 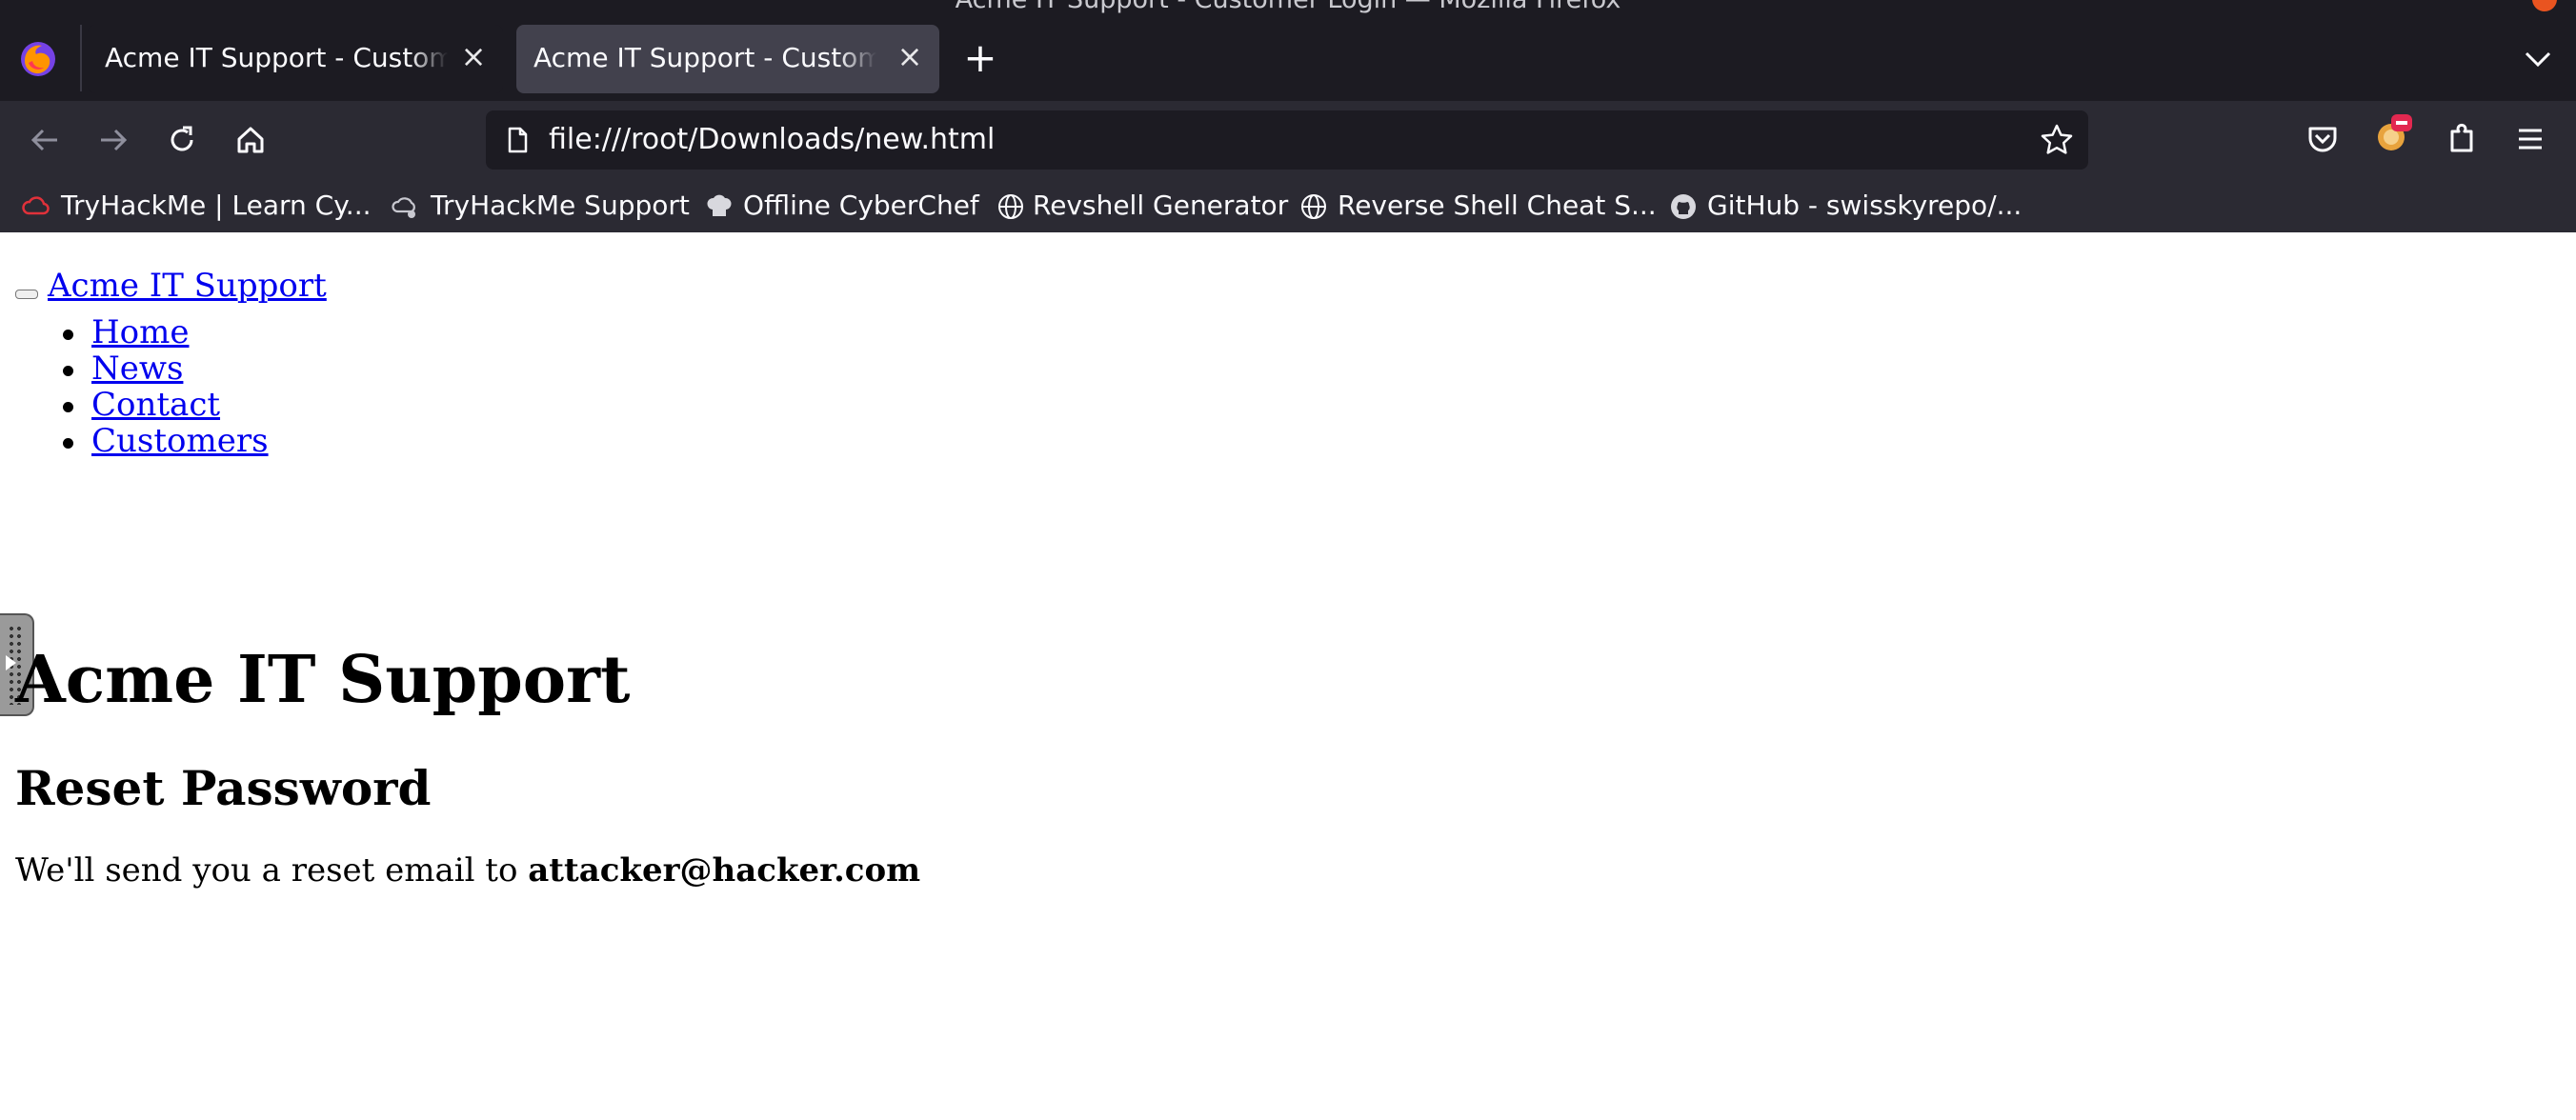 What do you see at coordinates (2323, 139) in the screenshot?
I see `pocket-icon` at bounding box center [2323, 139].